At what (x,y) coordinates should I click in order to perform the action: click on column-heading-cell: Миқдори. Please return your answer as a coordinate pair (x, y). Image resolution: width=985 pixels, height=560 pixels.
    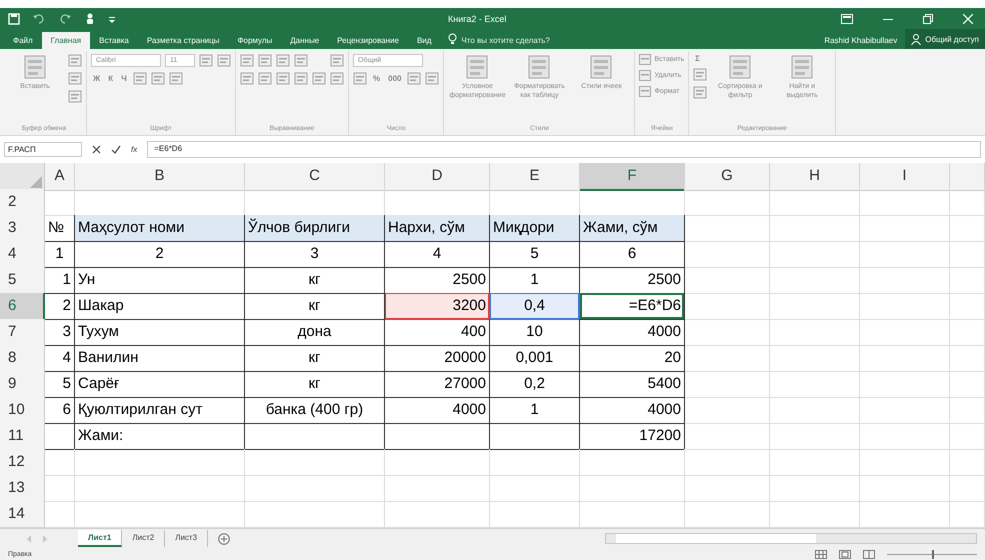
    Looking at the image, I should click on (535, 228).